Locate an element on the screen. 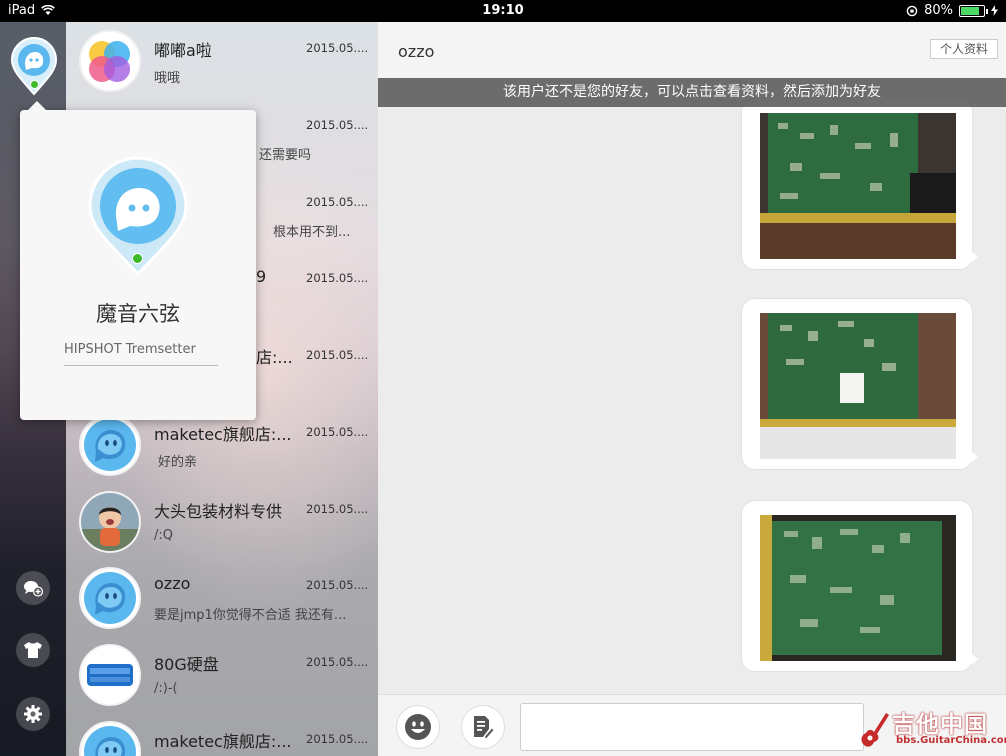 The height and width of the screenshot is (756, 1006). chat-add-icon is located at coordinates (33, 589).